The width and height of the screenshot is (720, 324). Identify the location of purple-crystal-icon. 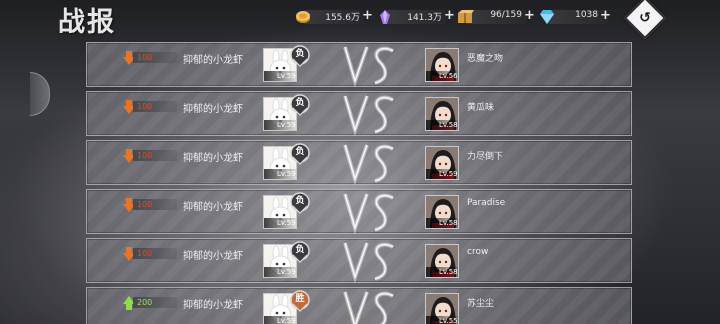
(385, 17).